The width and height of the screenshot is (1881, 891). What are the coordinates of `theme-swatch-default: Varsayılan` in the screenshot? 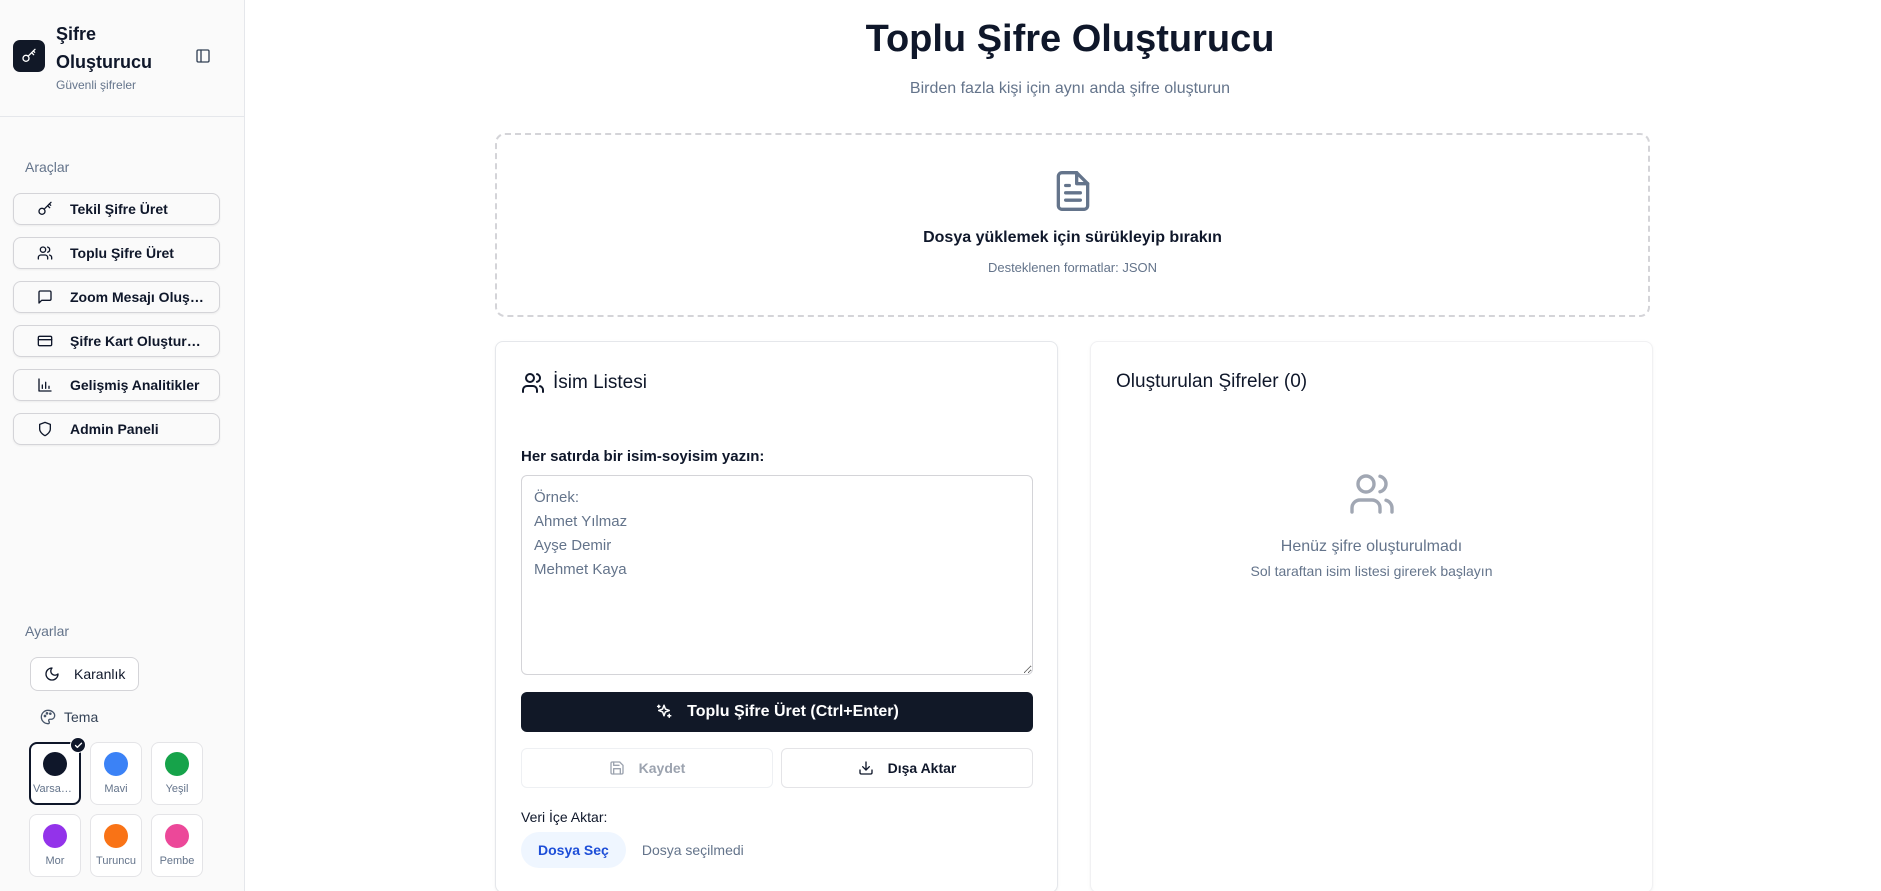 It's located at (57, 771).